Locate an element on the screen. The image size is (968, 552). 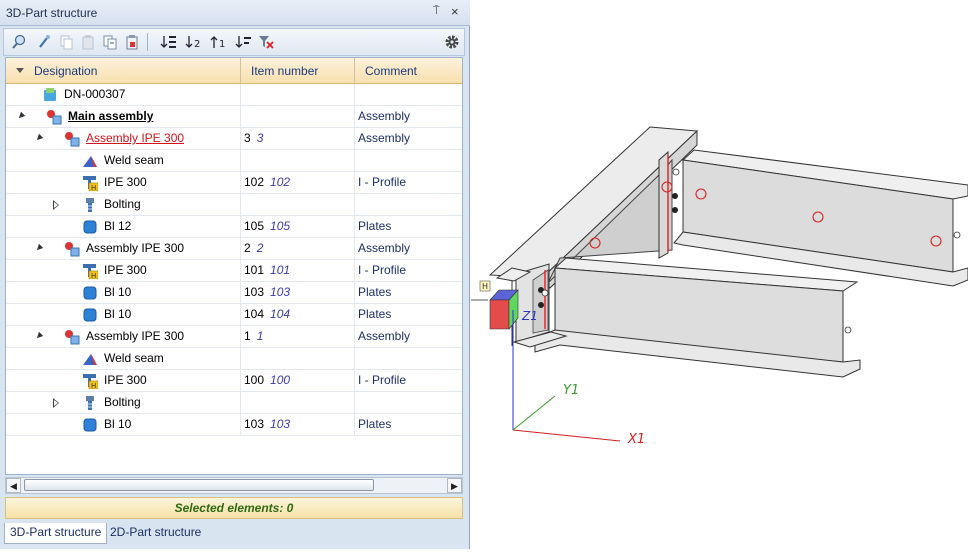
designation-cell: Bl 12 is located at coordinates (123, 227).